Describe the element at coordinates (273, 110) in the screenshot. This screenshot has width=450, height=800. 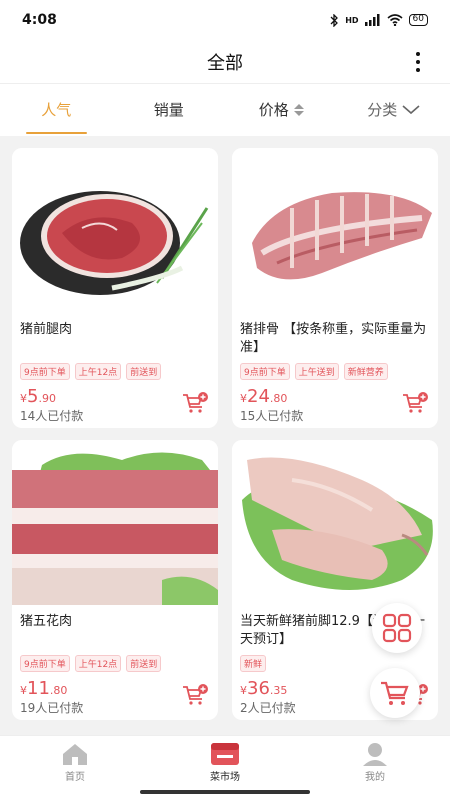
I see `tab-label: 价格` at that location.